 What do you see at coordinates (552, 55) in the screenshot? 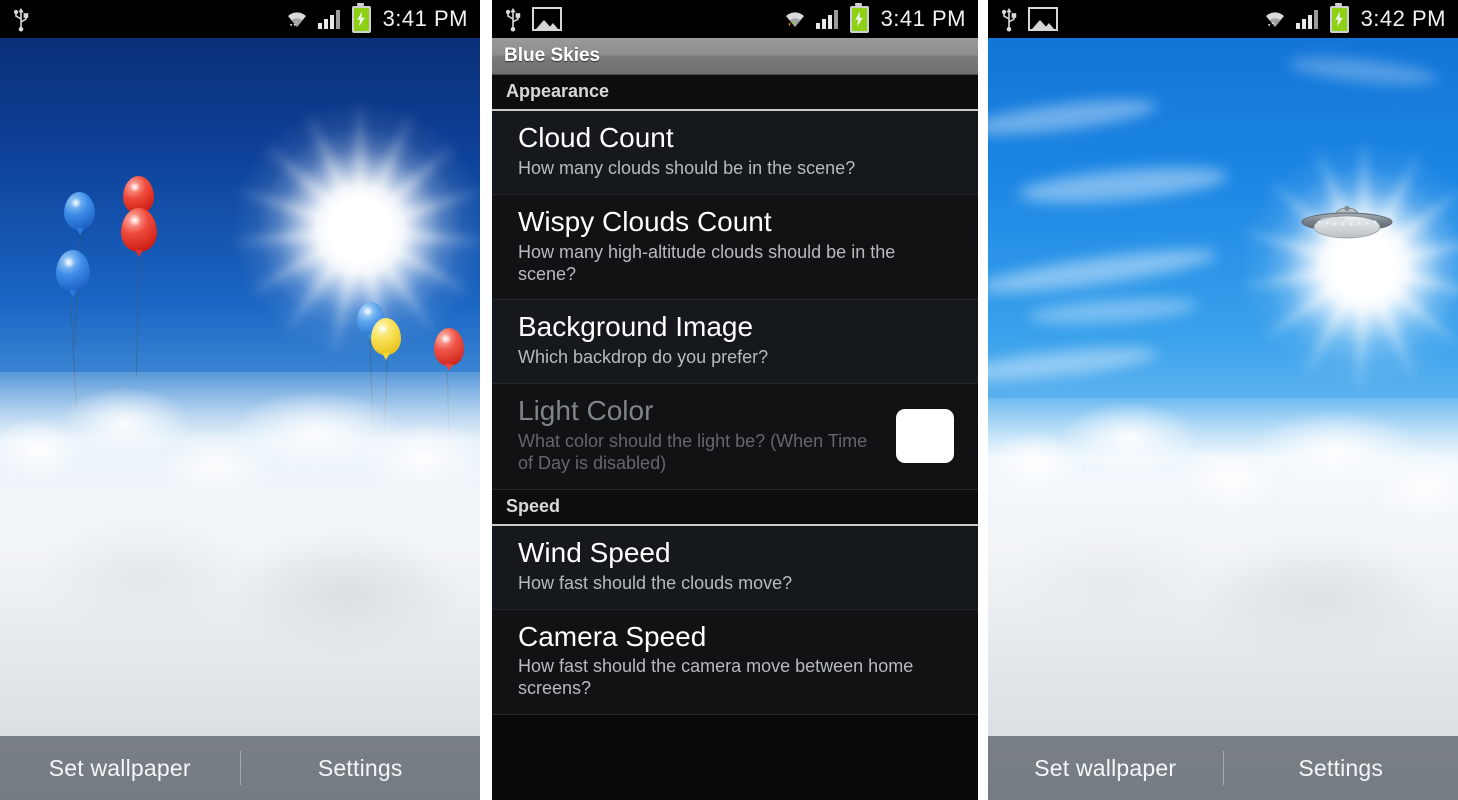
I see `app-title: Blue Skies` at bounding box center [552, 55].